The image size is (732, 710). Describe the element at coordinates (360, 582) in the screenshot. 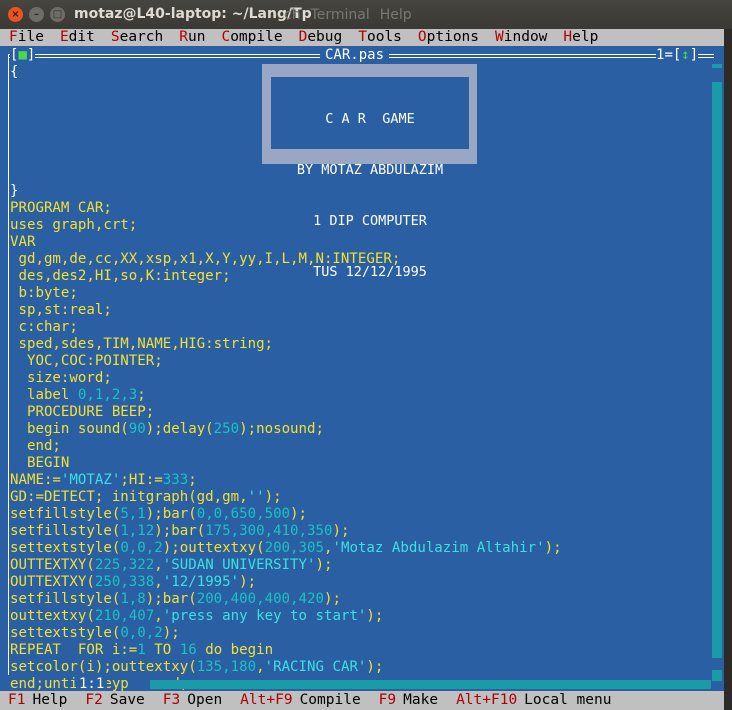

I see `code-line: OUTTEXTXY(250,338,'12/1995');` at that location.